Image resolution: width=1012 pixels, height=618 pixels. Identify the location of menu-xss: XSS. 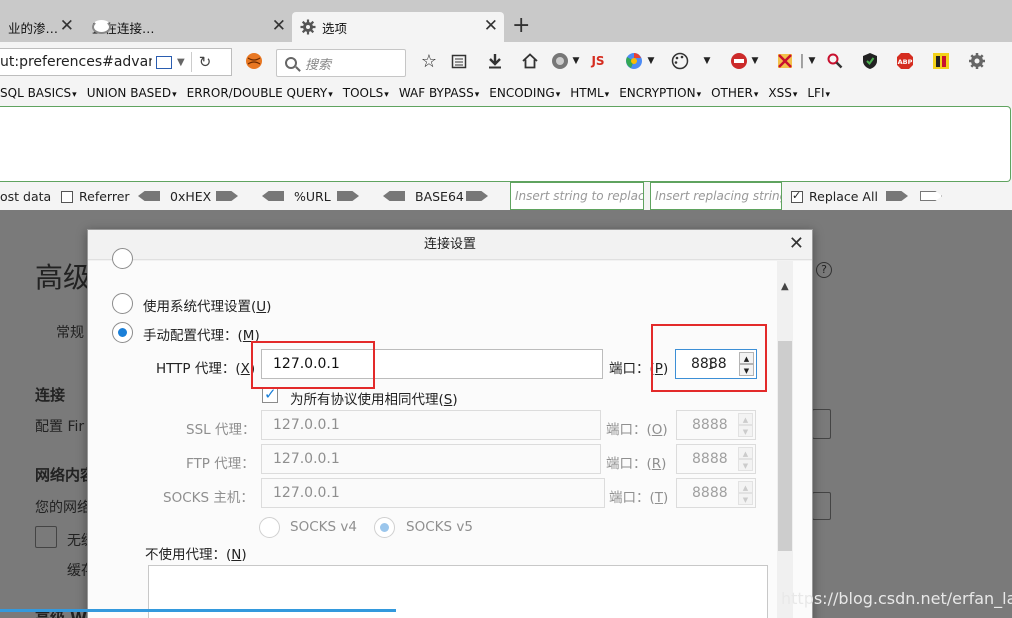
(782, 93).